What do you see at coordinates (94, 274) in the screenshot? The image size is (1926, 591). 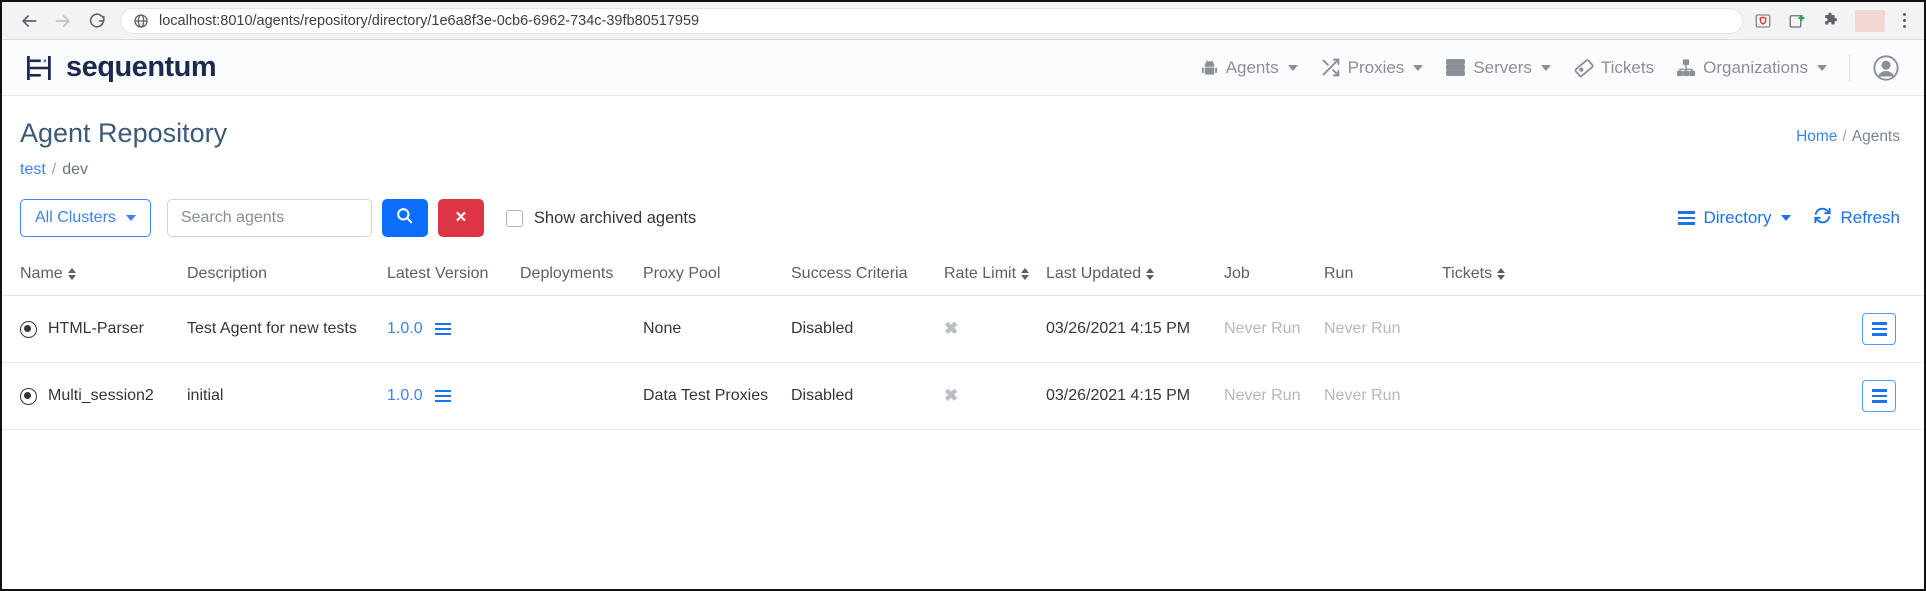 I see `col-name: Name` at bounding box center [94, 274].